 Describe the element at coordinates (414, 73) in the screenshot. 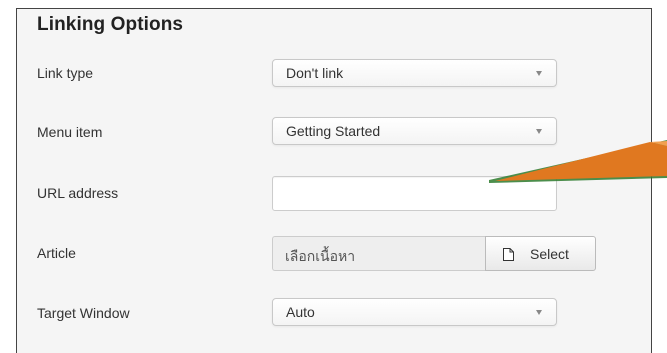

I see `link-type-select: Don't link` at that location.